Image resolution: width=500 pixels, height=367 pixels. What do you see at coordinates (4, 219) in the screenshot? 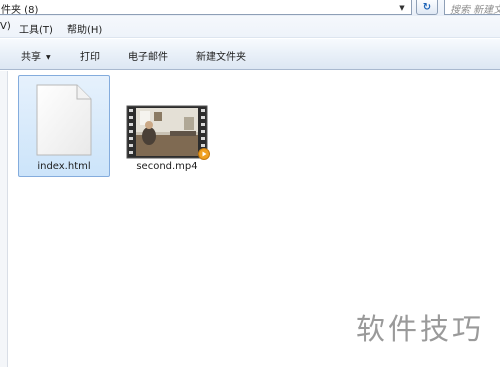
I see `navigation-pane-edge` at bounding box center [4, 219].